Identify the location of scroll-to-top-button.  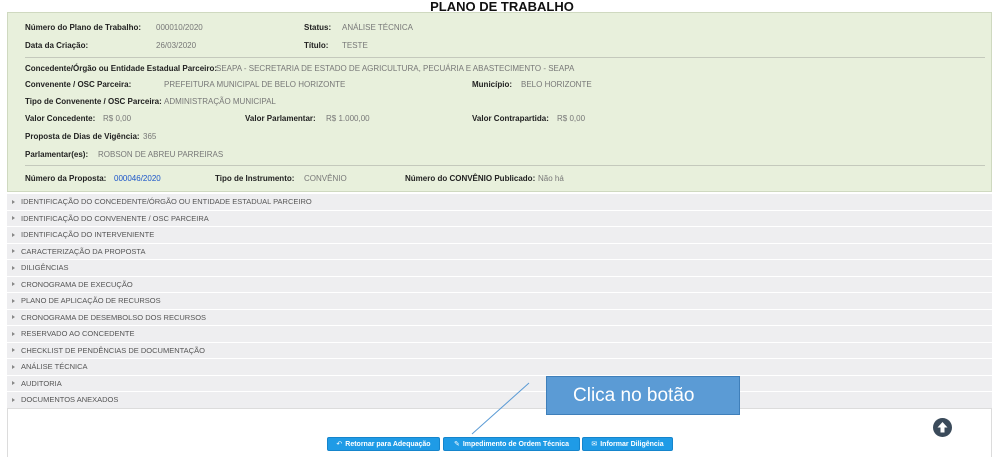
(942, 427).